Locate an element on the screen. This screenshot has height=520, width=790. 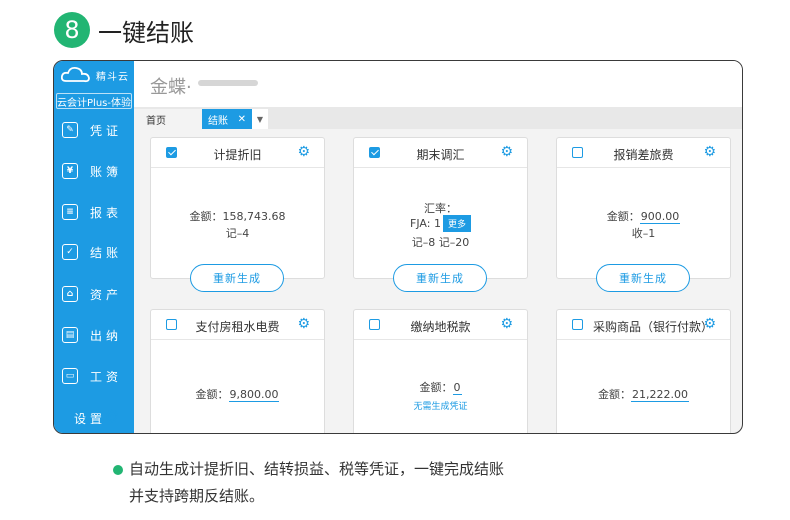
no-voucher-note: 无需生成凭证 is located at coordinates (440, 407).